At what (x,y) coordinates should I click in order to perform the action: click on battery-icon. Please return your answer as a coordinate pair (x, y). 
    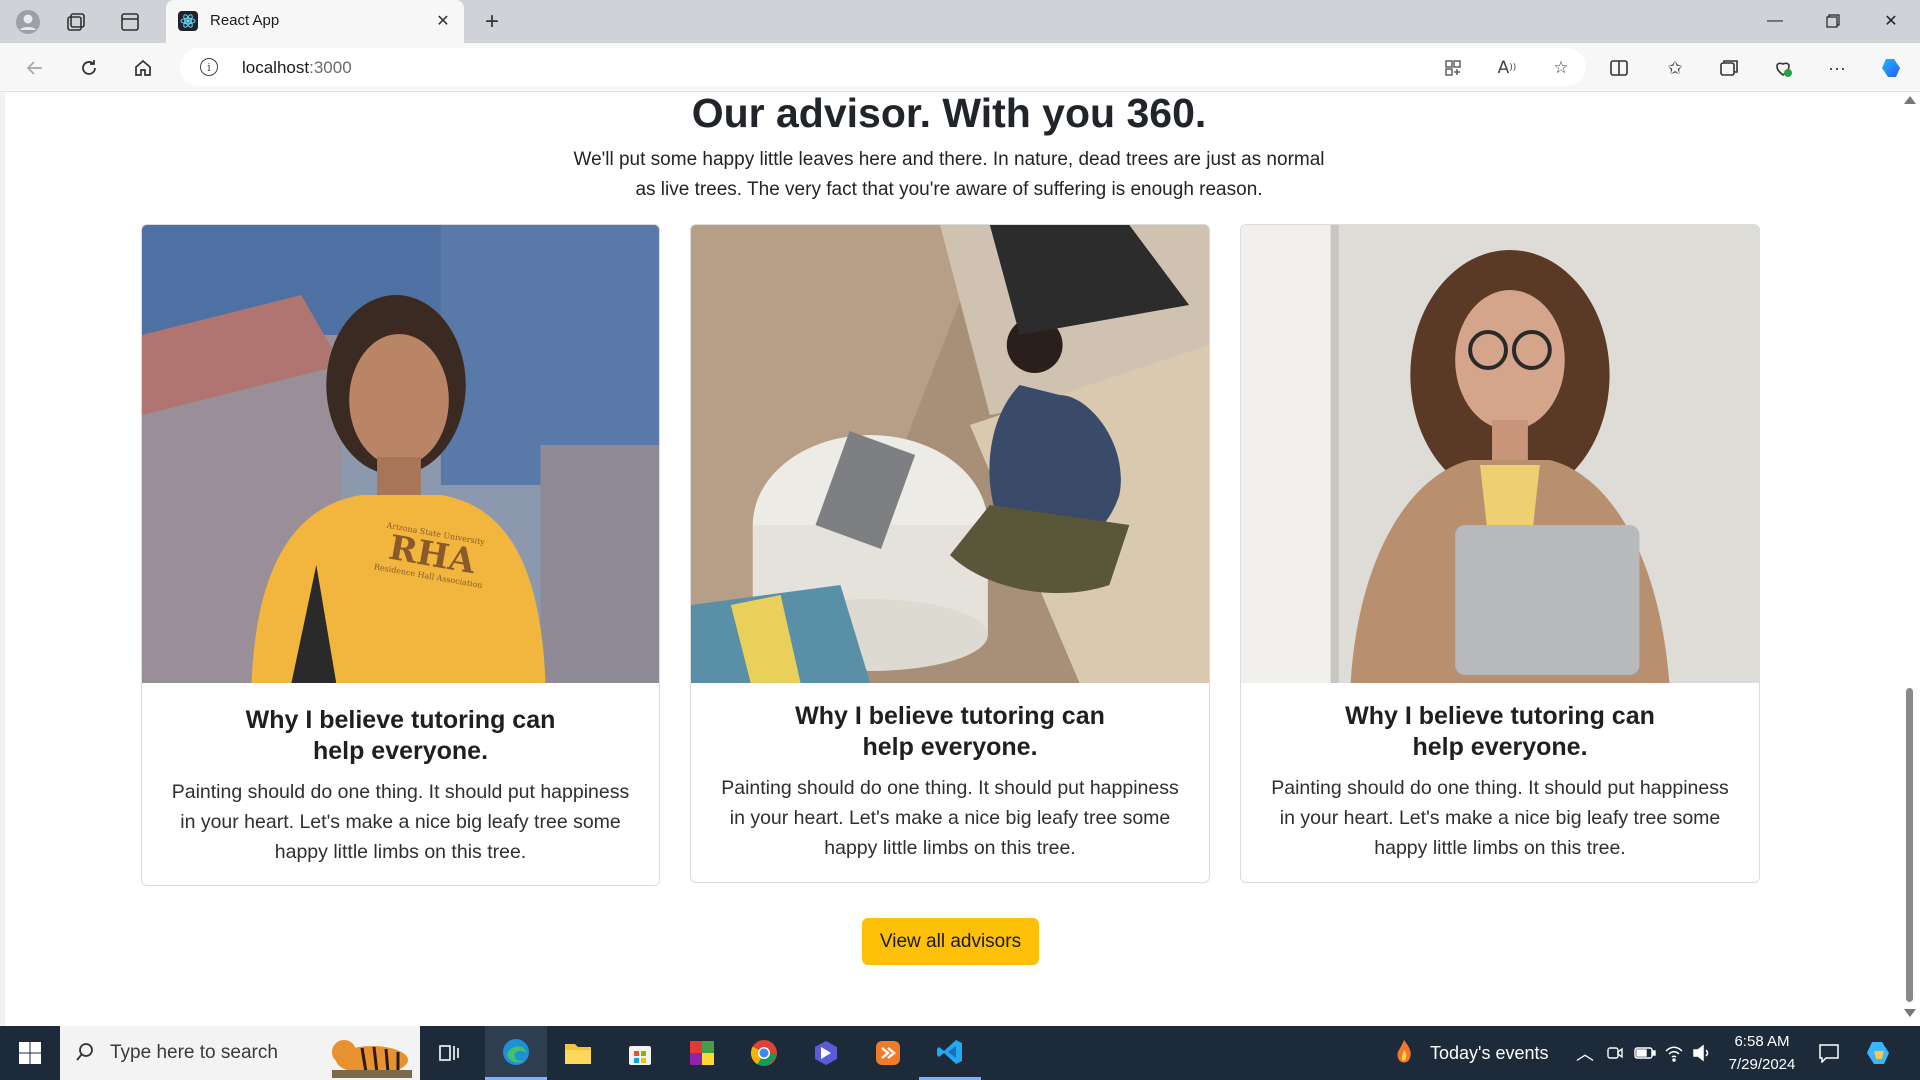
    Looking at the image, I should click on (1645, 1053).